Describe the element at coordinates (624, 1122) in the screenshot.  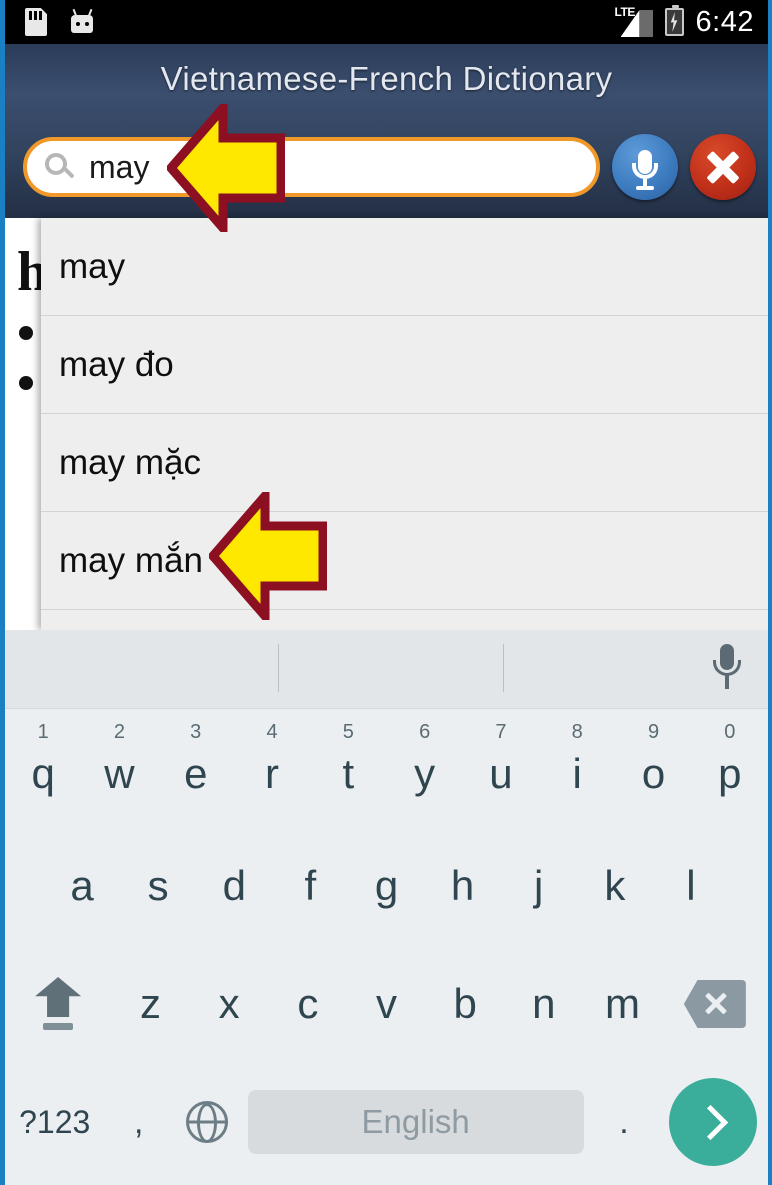
I see `period-key: .` at that location.